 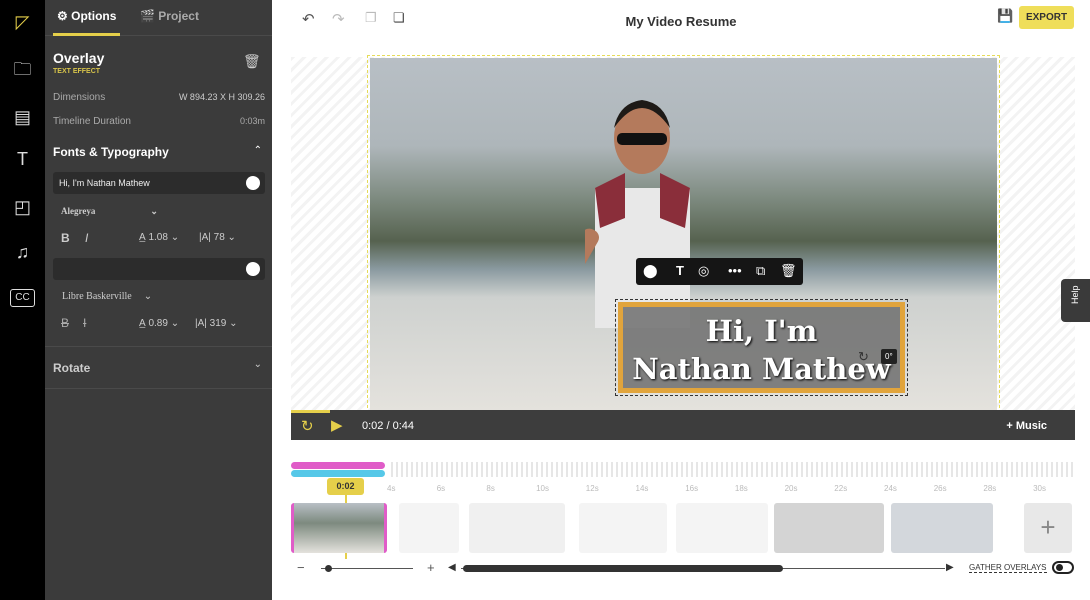 What do you see at coordinates (637, 214) in the screenshot?
I see `person-image` at bounding box center [637, 214].